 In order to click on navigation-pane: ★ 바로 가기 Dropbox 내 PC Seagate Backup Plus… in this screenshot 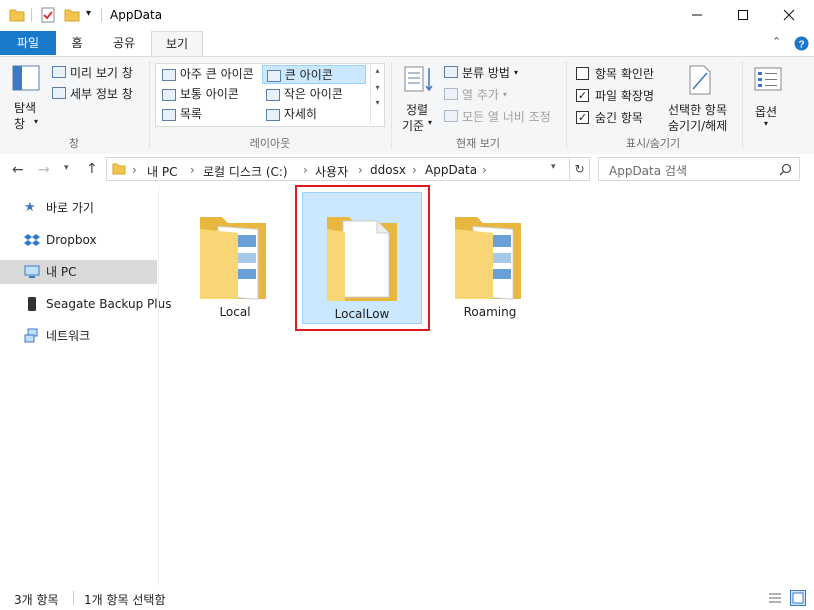, I will do `click(85, 386)`.